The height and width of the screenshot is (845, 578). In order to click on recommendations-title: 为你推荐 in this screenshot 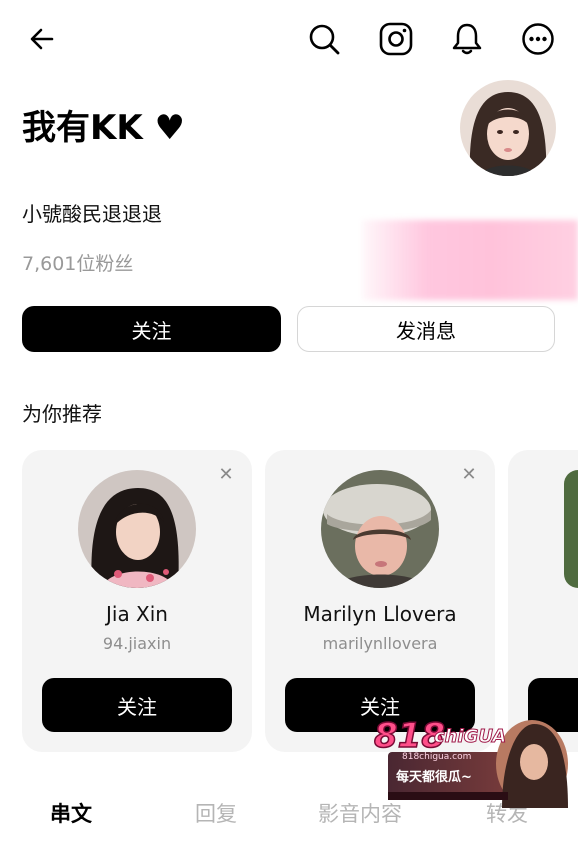, I will do `click(62, 414)`.